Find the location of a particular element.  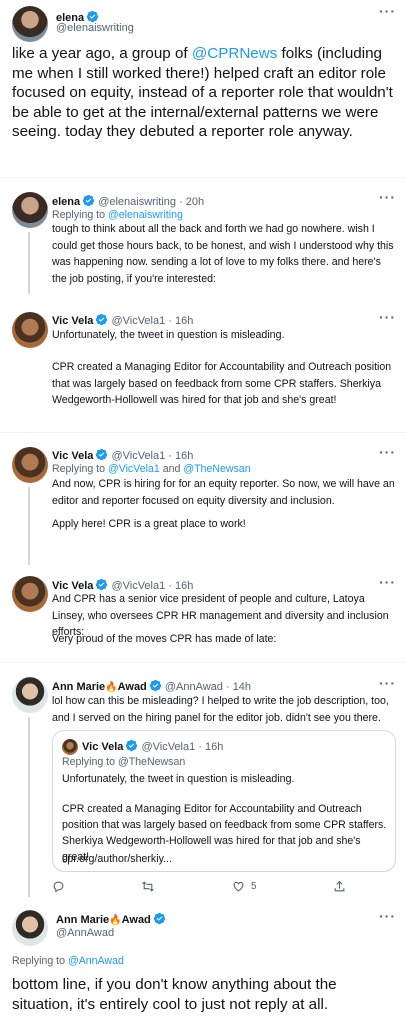

replying-to-link-2: @TheNewsan is located at coordinates (216, 469).